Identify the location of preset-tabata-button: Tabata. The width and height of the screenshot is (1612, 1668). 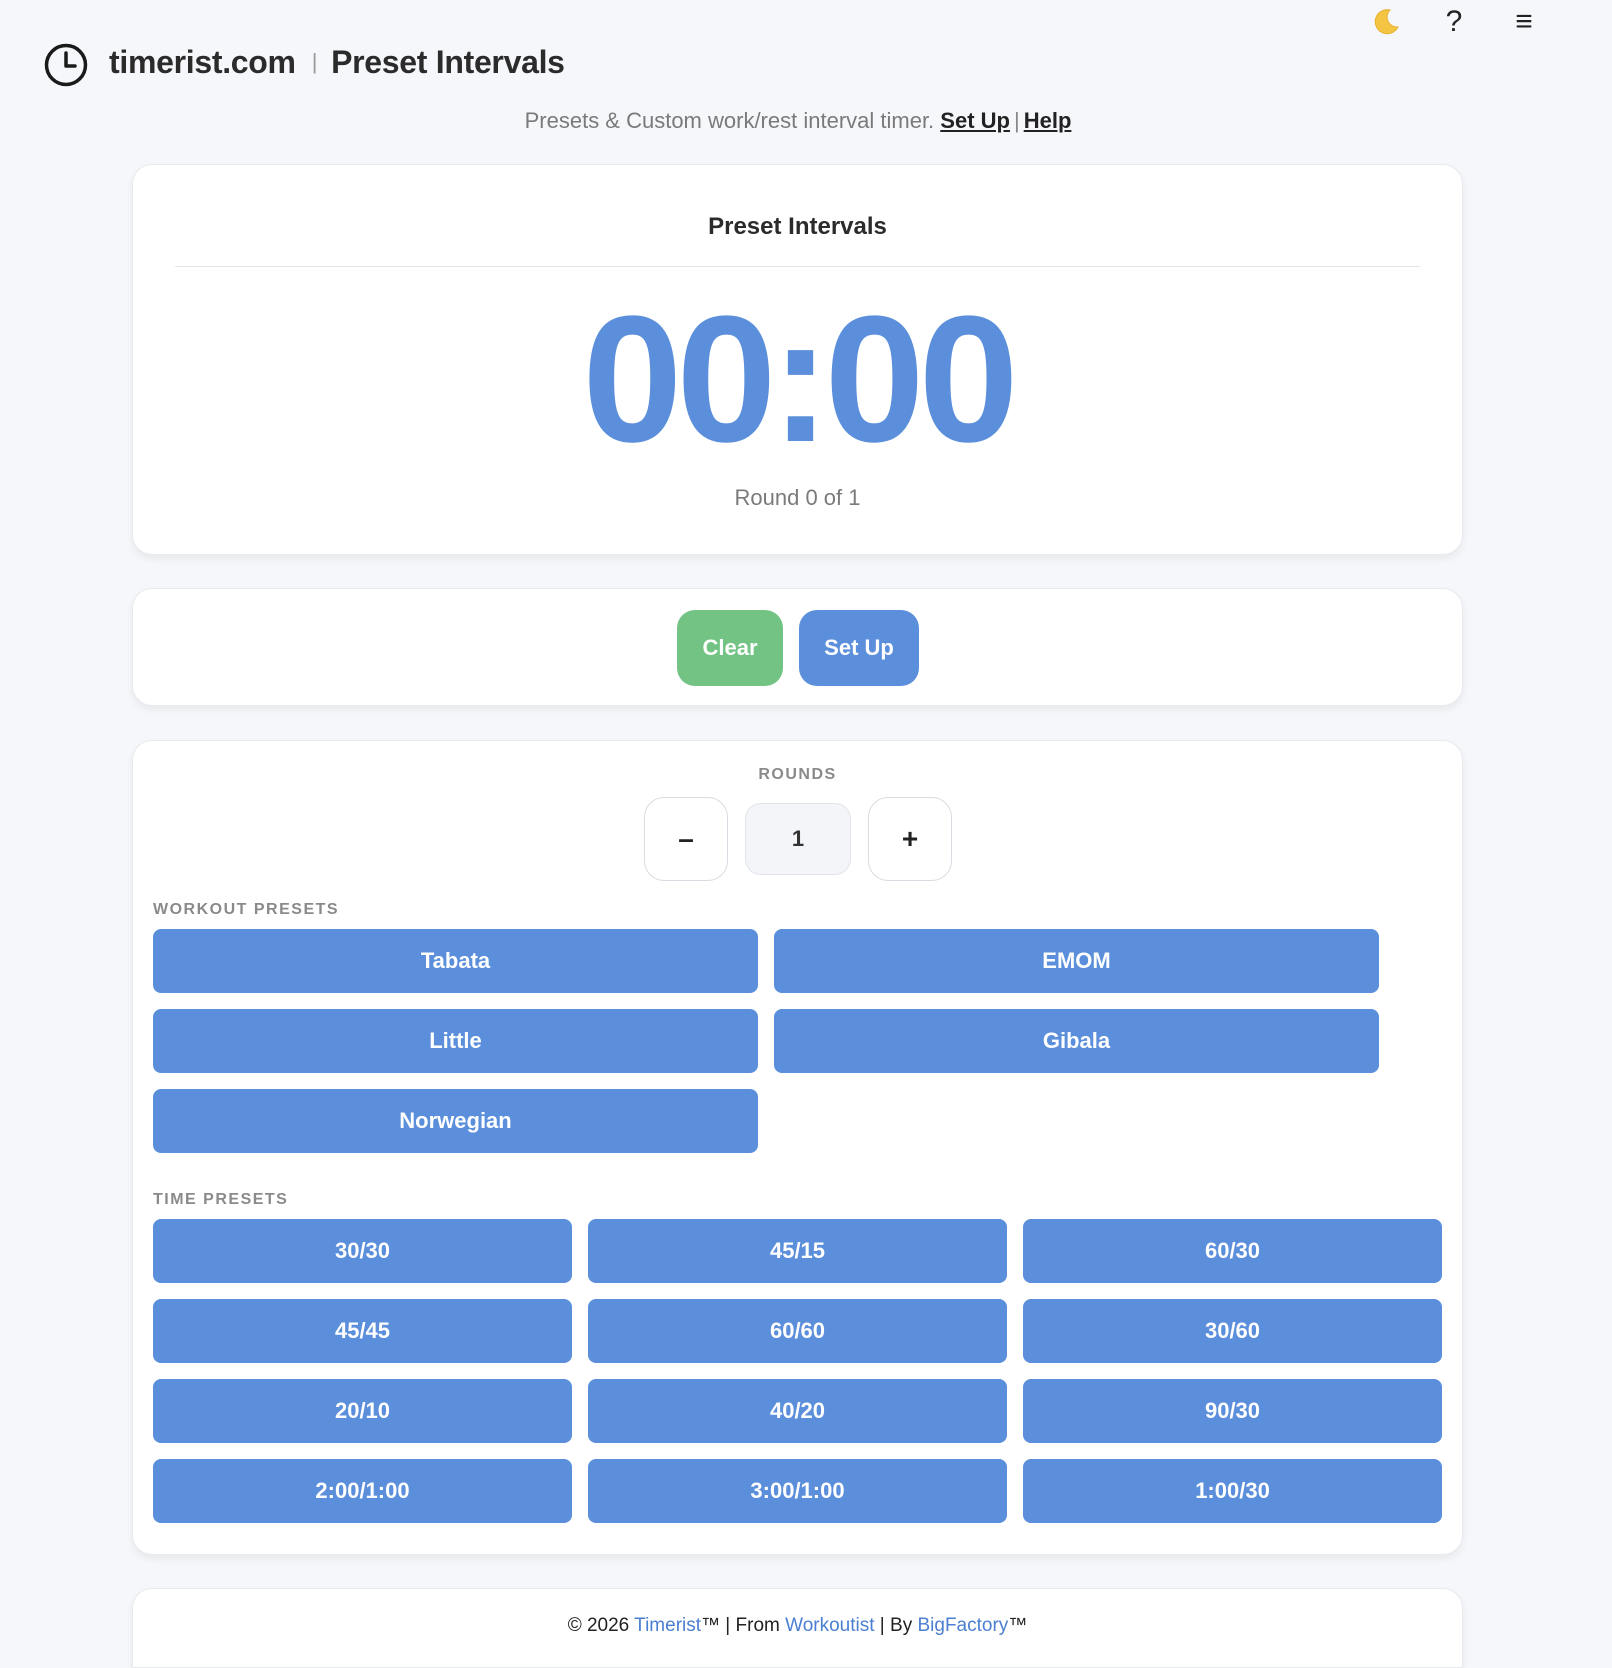
(455, 961).